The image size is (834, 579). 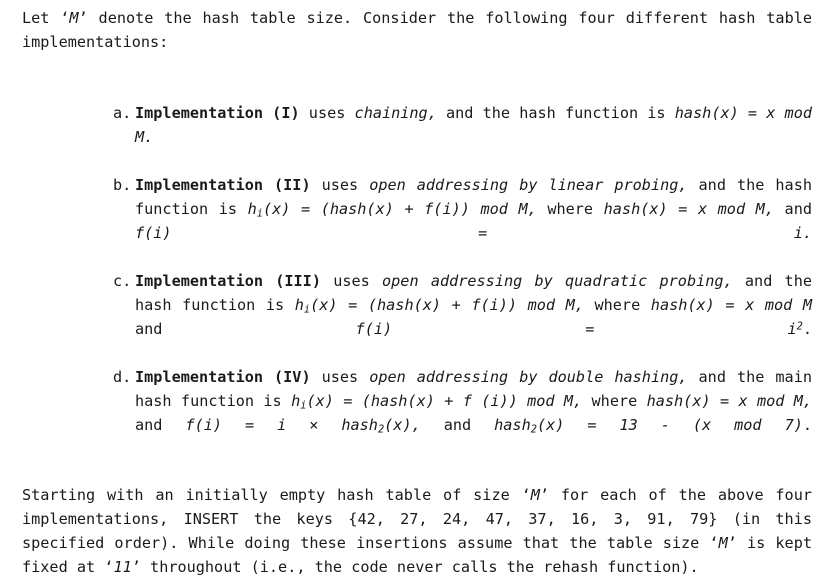 I want to click on item-d-hash-definition: hash(x) = x mod M,, so click(x=729, y=401).